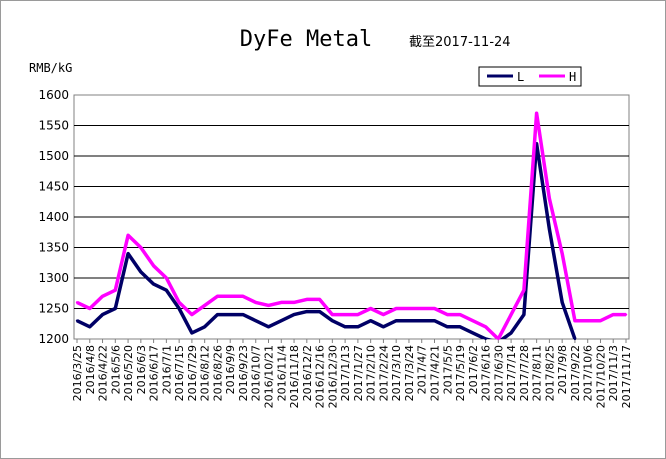 This screenshot has height=459, width=666. I want to click on x-tick-label: 2017/4/21, so click(434, 373).